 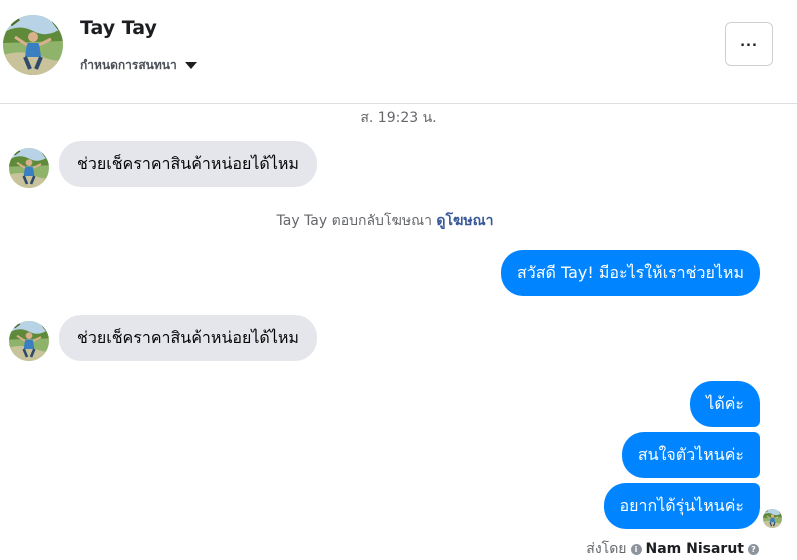 What do you see at coordinates (606, 549) in the screenshot?
I see `sent-by-label: ส่งโดย` at bounding box center [606, 549].